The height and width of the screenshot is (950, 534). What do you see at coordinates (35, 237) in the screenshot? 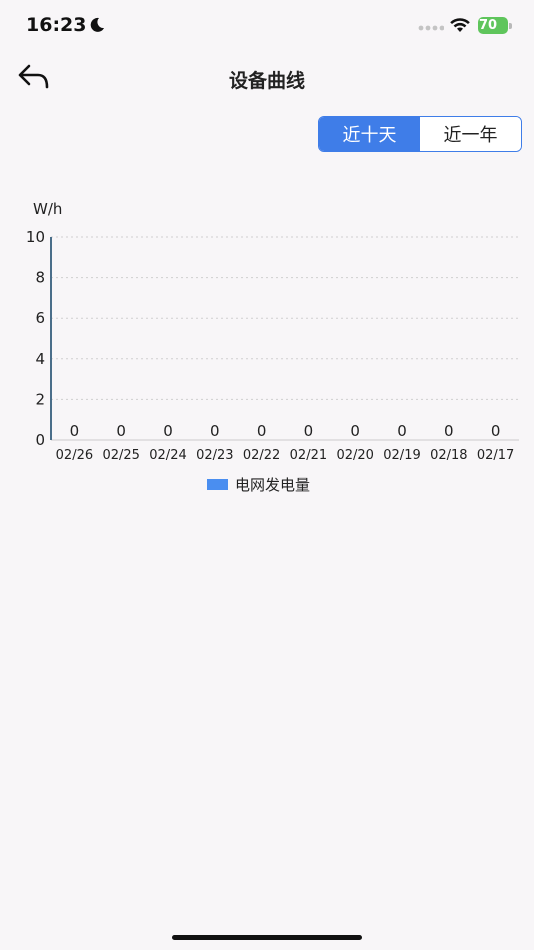
I see `y-tick-label: 10` at bounding box center [35, 237].